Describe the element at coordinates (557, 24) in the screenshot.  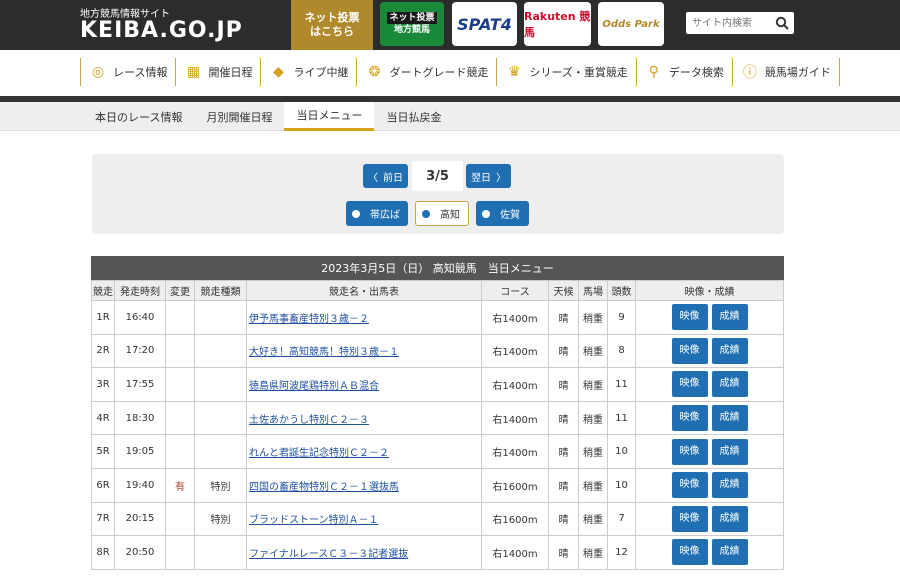
I see `rakuten-keiba-logo: Rakuten 競馬` at that location.